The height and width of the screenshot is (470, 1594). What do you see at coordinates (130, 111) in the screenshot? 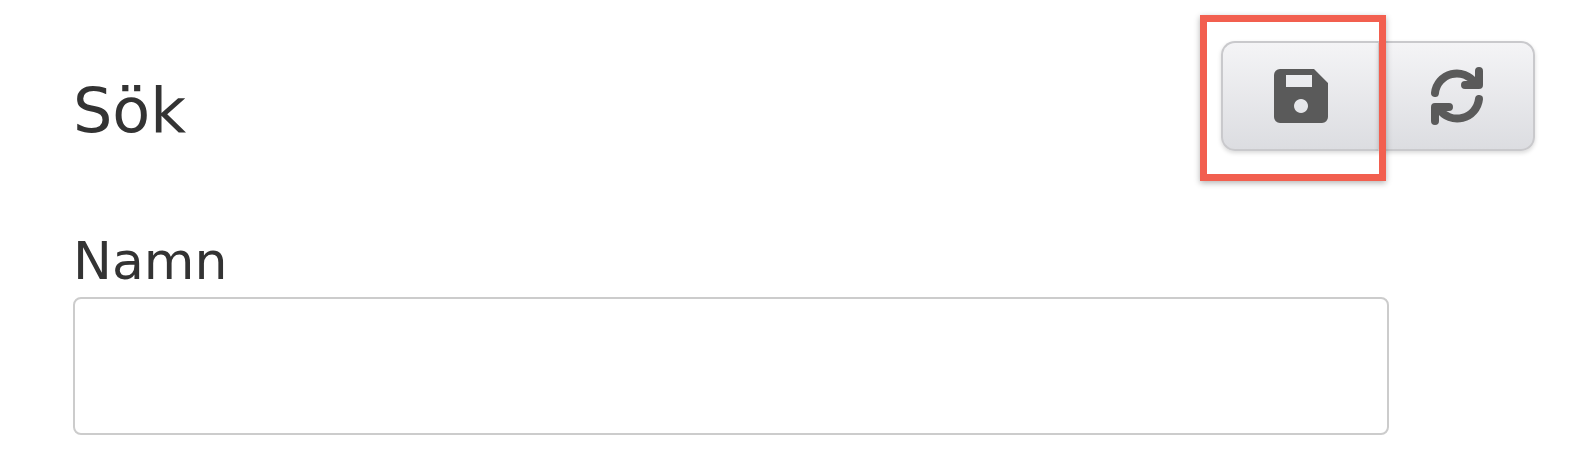
I see `page-title: Sök` at bounding box center [130, 111].